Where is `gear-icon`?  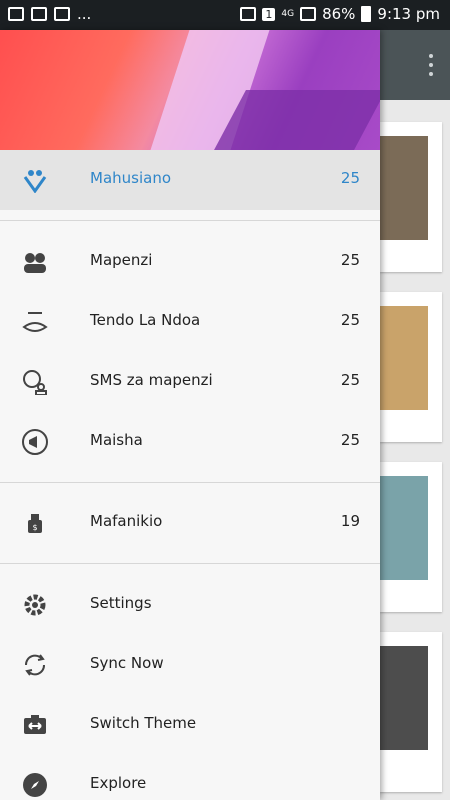
gear-icon is located at coordinates (35, 605).